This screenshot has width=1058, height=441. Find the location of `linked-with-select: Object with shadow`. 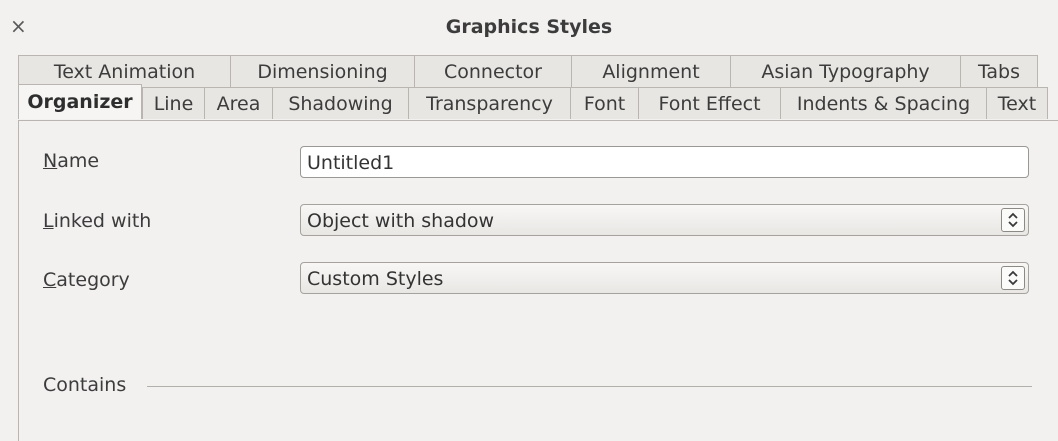

linked-with-select: Object with shadow is located at coordinates (664, 220).